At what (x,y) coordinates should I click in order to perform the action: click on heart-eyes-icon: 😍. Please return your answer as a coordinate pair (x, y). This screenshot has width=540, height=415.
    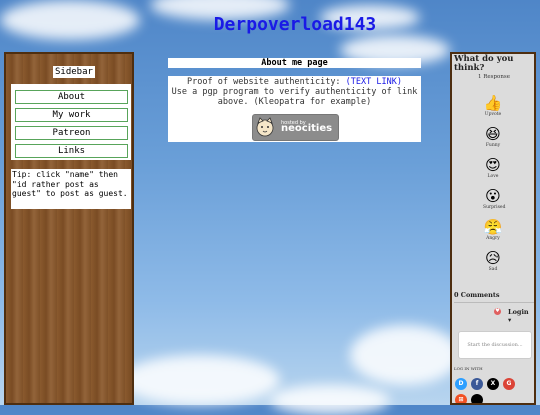
    Looking at the image, I should click on (493, 165).